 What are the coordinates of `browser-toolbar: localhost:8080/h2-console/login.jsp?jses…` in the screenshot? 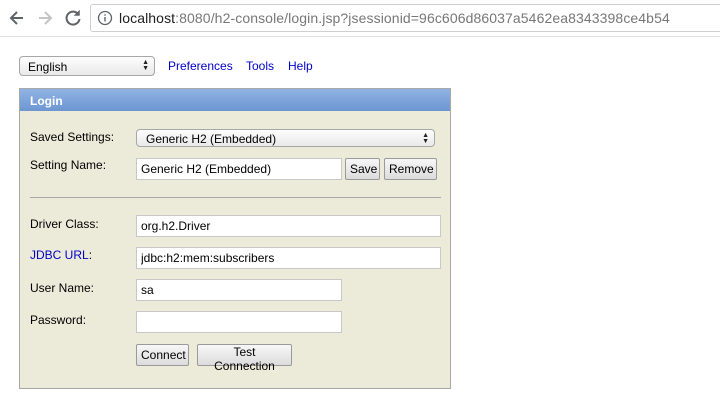 It's located at (360, 18).